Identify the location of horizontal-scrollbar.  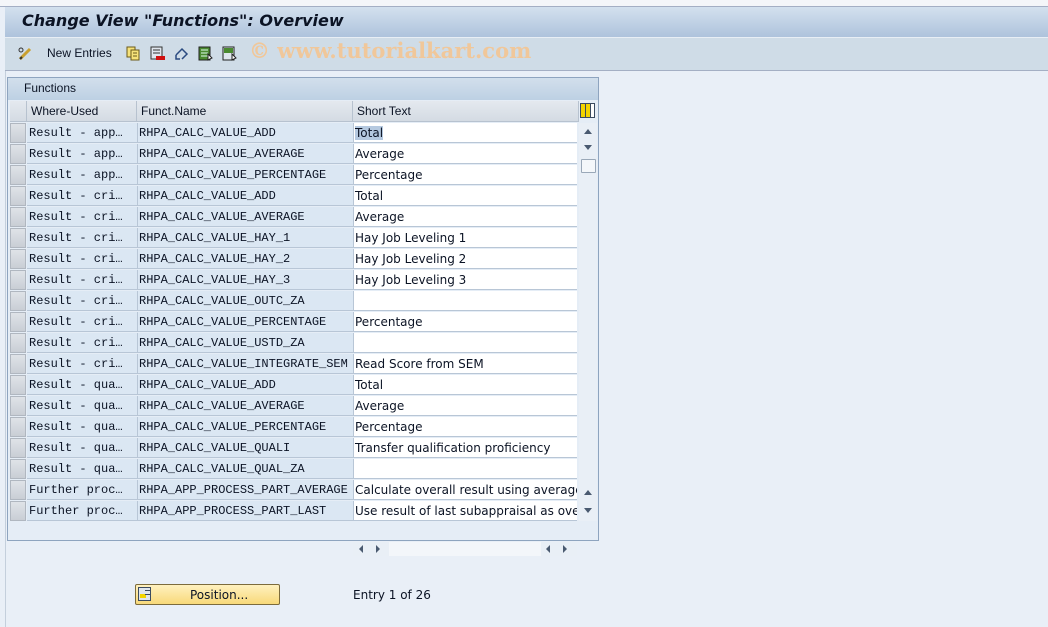
(465, 549).